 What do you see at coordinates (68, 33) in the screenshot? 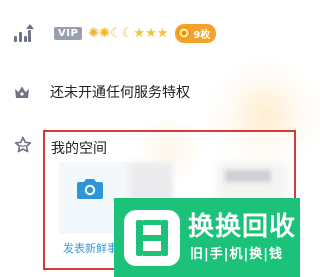
I see `vip-tag: VIP` at bounding box center [68, 33].